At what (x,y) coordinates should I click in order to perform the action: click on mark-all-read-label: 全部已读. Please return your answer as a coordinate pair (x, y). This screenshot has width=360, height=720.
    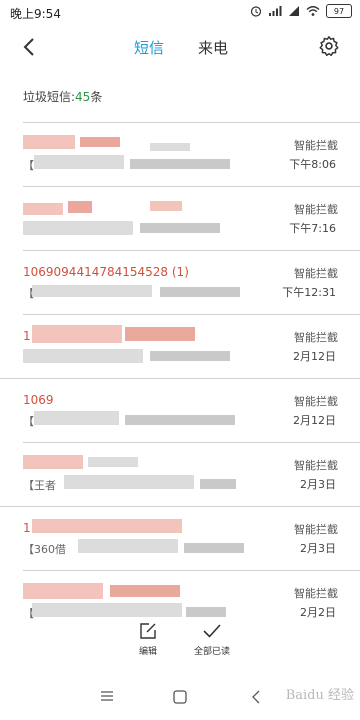
    Looking at the image, I should click on (211, 652).